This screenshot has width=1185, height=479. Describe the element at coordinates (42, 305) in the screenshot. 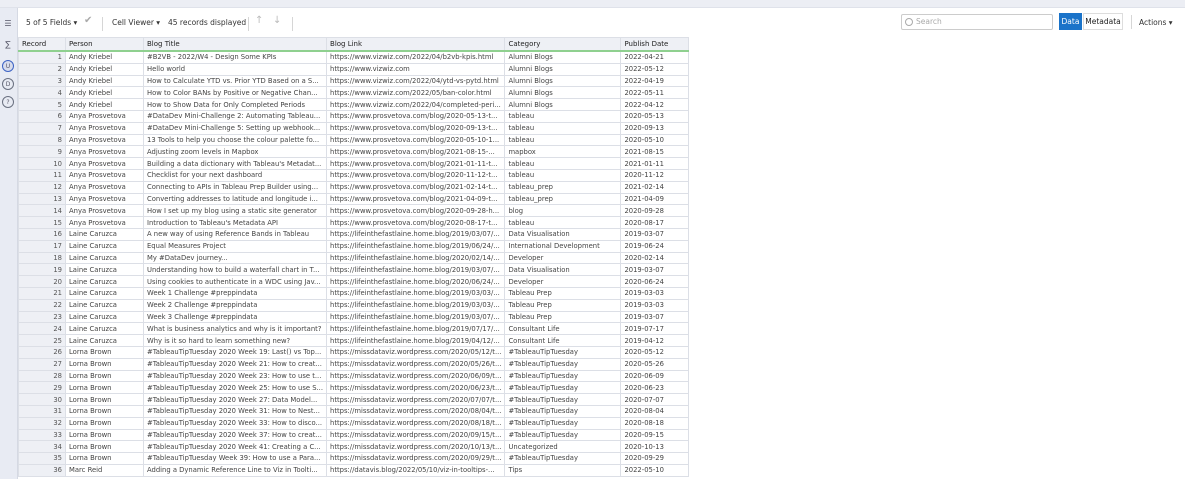

I see `cell-record: 22` at that location.